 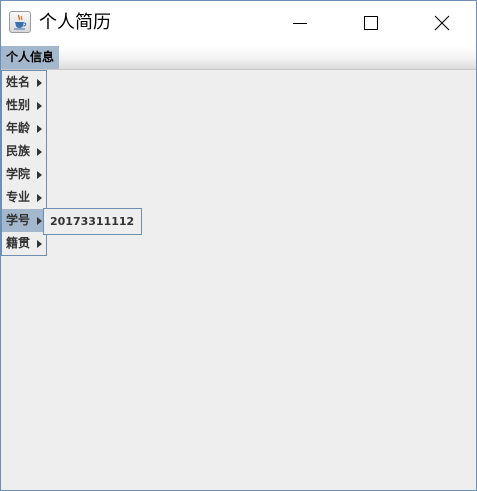 I want to click on menu-item-student-id: 学号, so click(x=24, y=220).